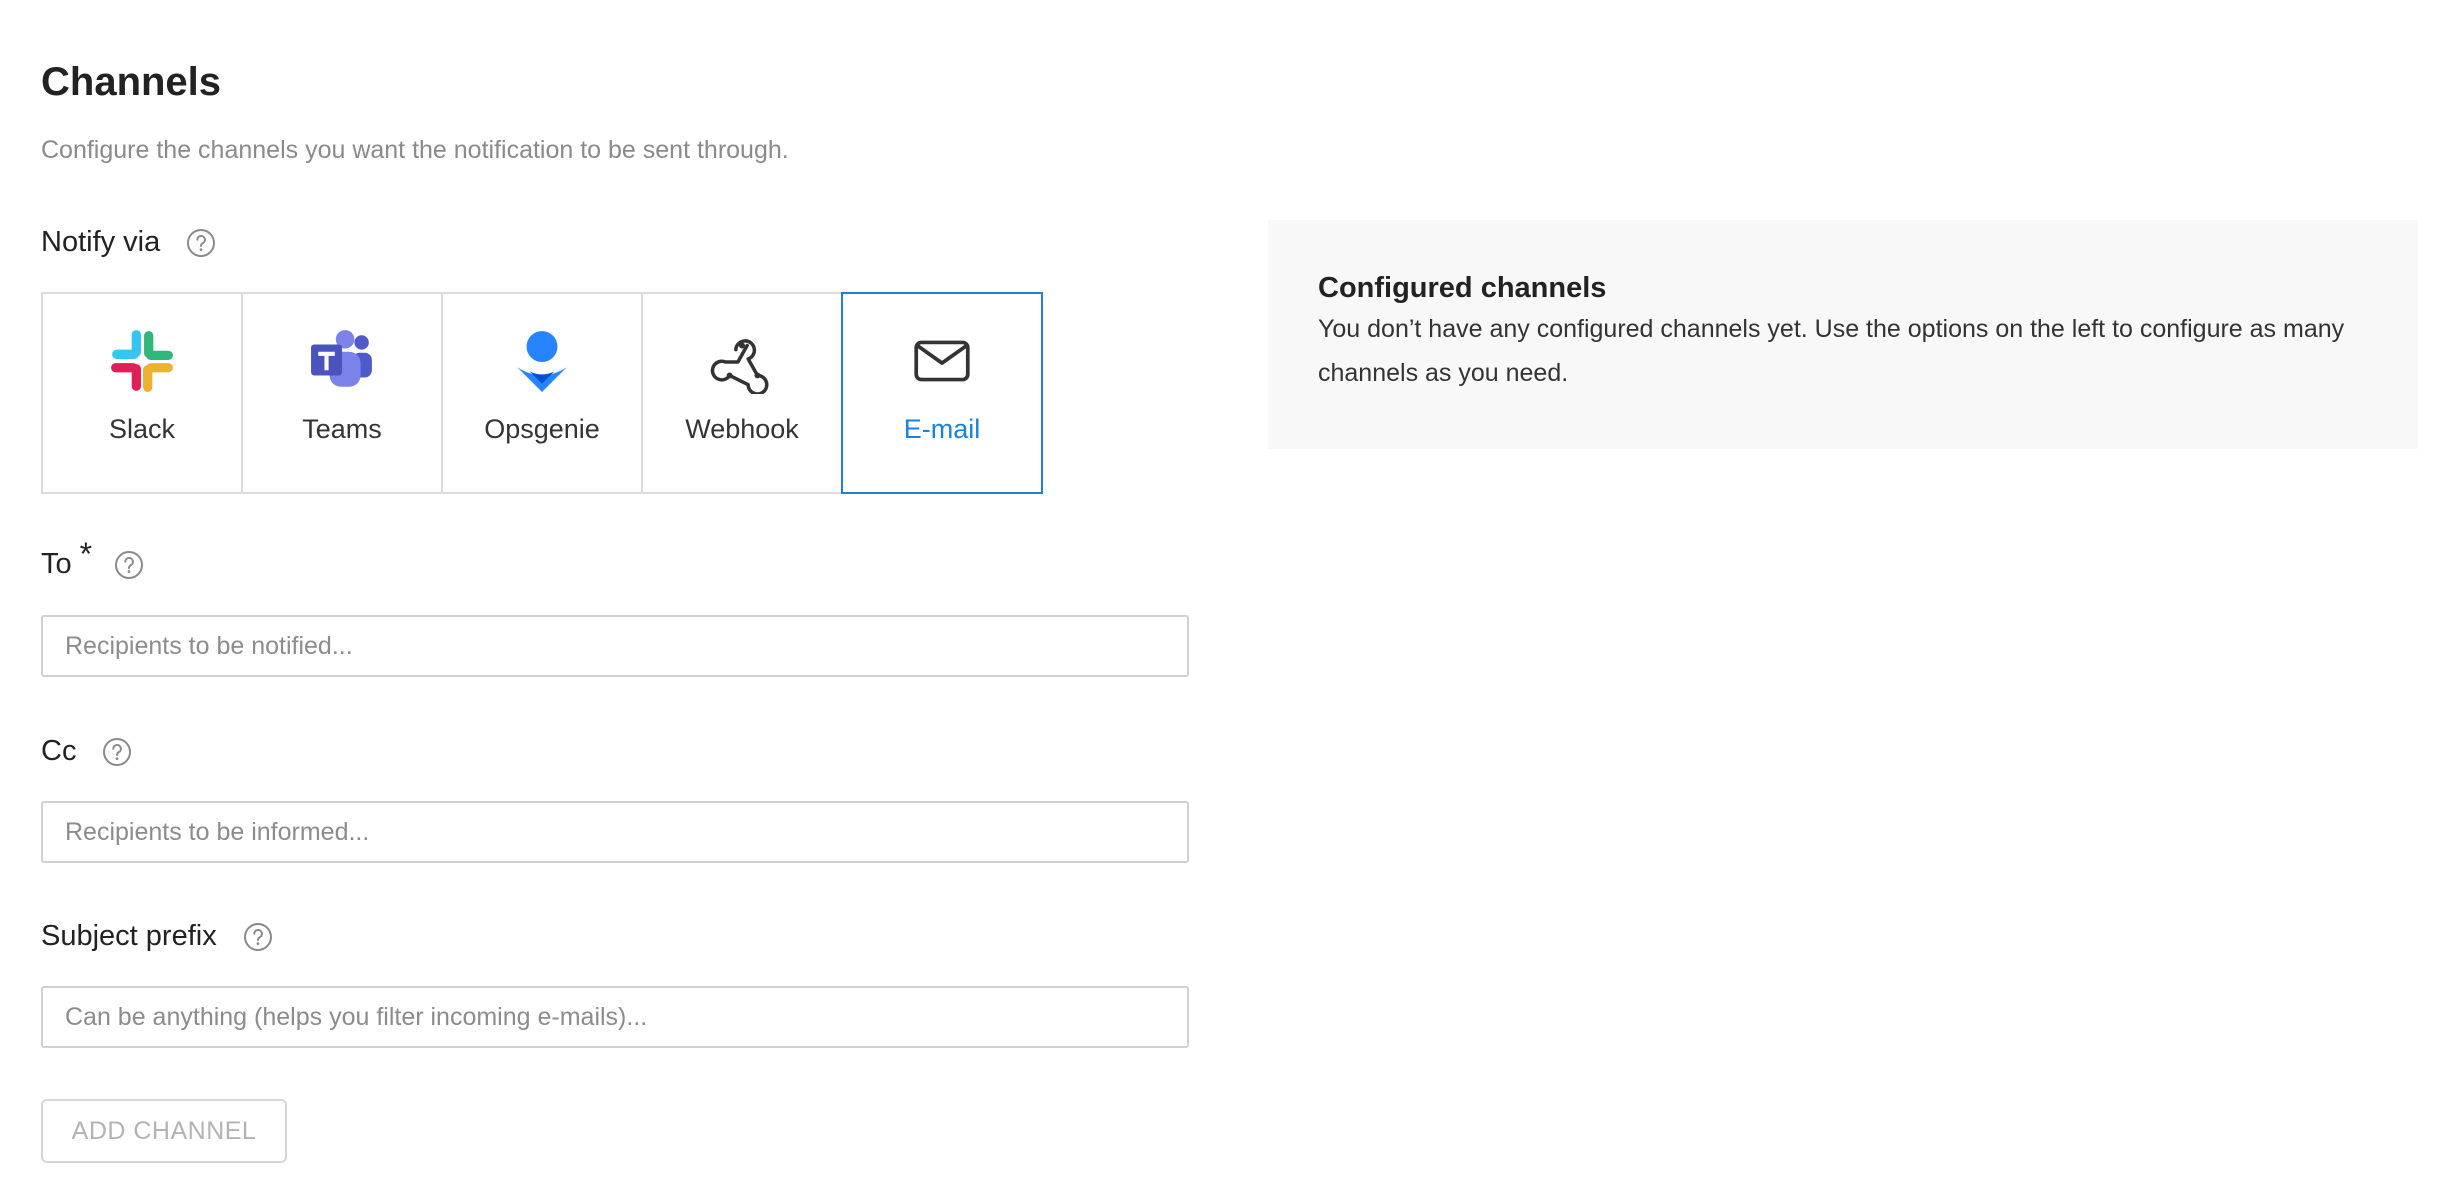 This screenshot has width=2440, height=1181. I want to click on channel-option-webhook: Webhook, so click(742, 393).